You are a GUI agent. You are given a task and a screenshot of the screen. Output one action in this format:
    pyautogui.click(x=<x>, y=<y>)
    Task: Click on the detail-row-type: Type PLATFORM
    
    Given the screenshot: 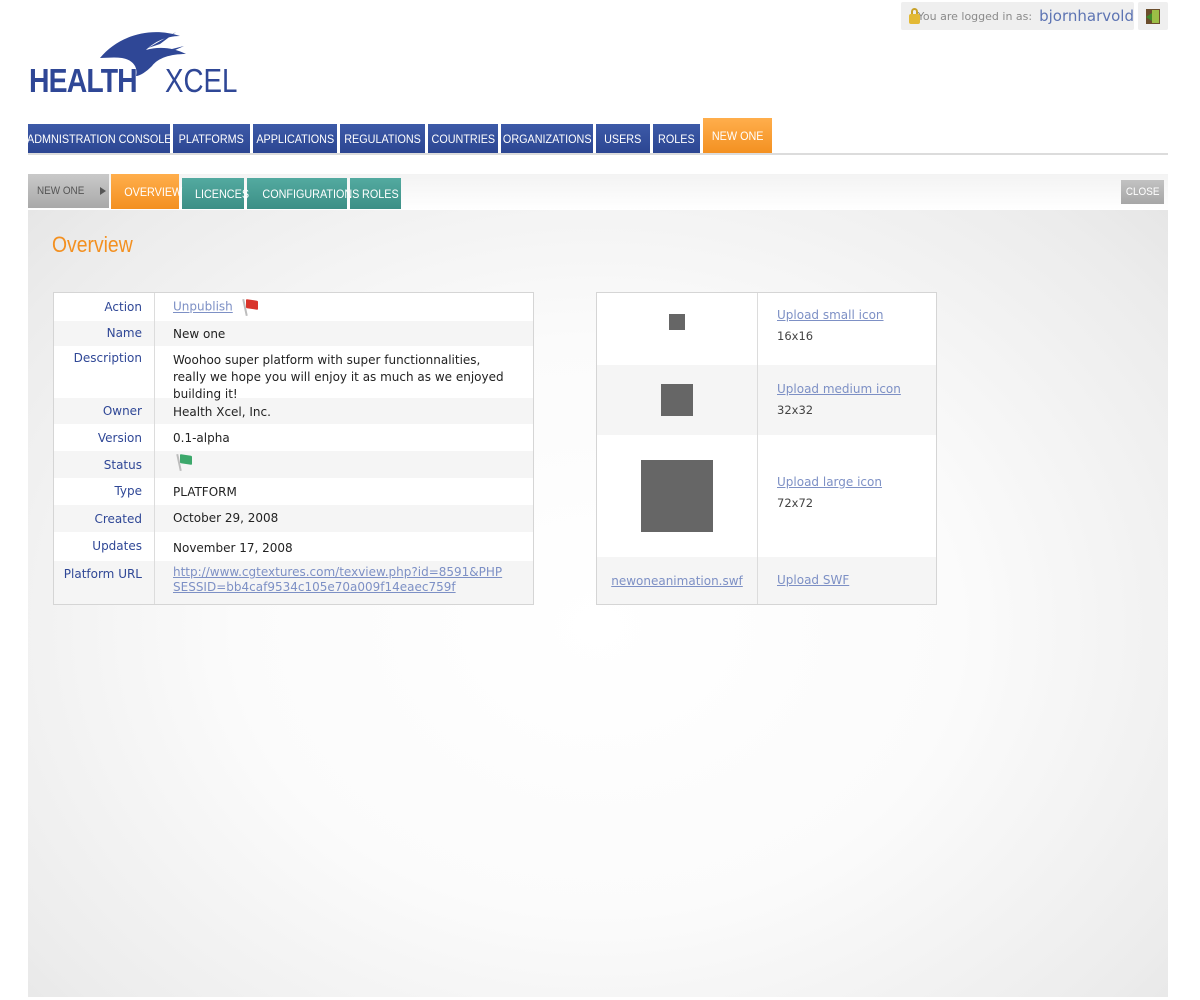 What is the action you would take?
    pyautogui.click(x=293, y=491)
    